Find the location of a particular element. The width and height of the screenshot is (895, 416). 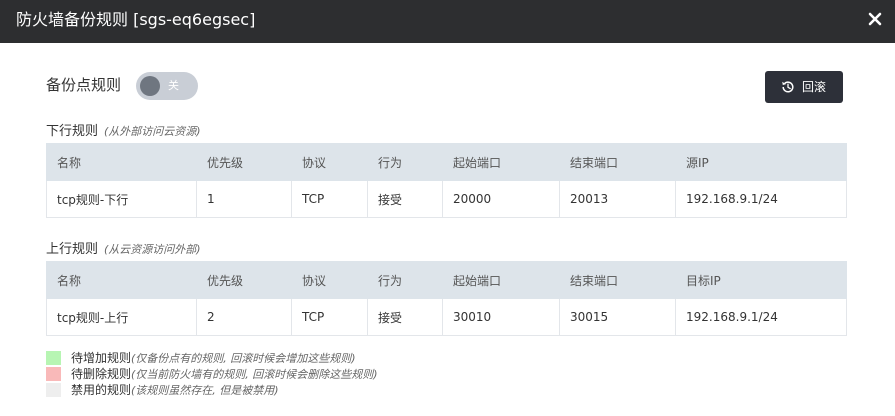

outbound-title: 上行规则 is located at coordinates (72, 249).